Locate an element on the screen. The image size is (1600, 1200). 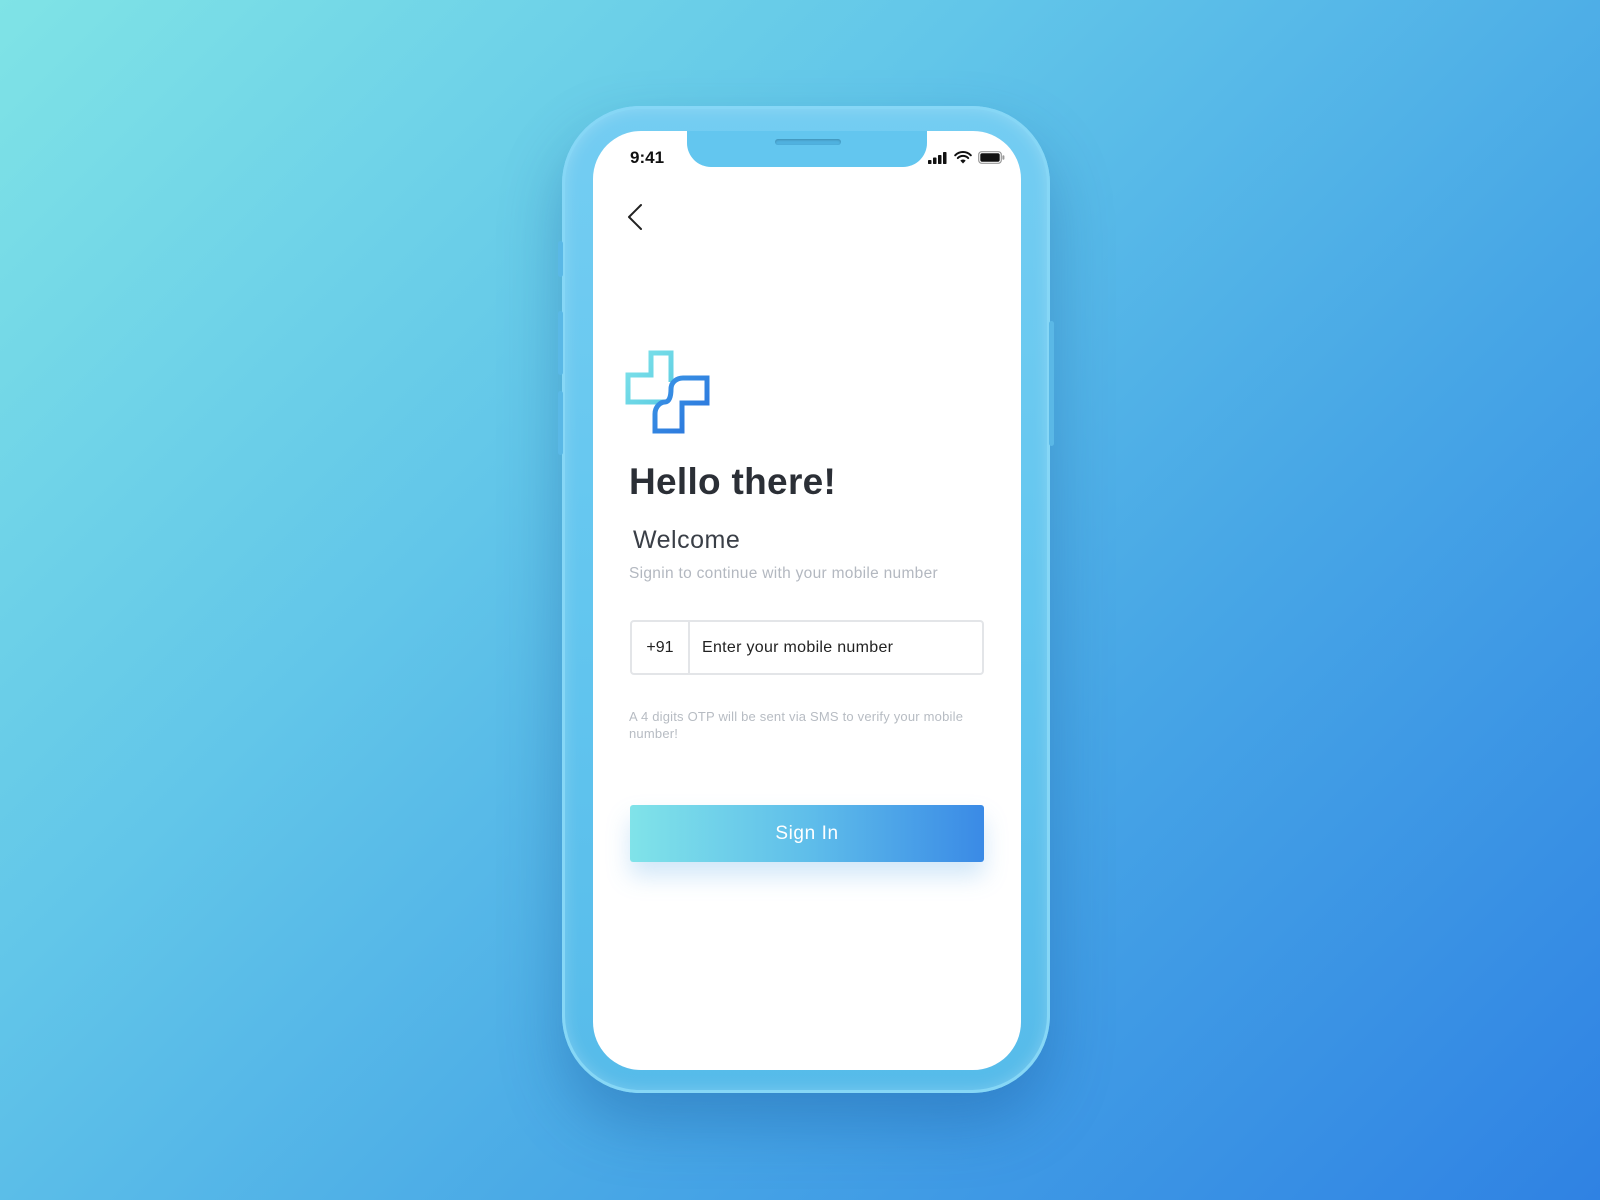
notch is located at coordinates (807, 149).